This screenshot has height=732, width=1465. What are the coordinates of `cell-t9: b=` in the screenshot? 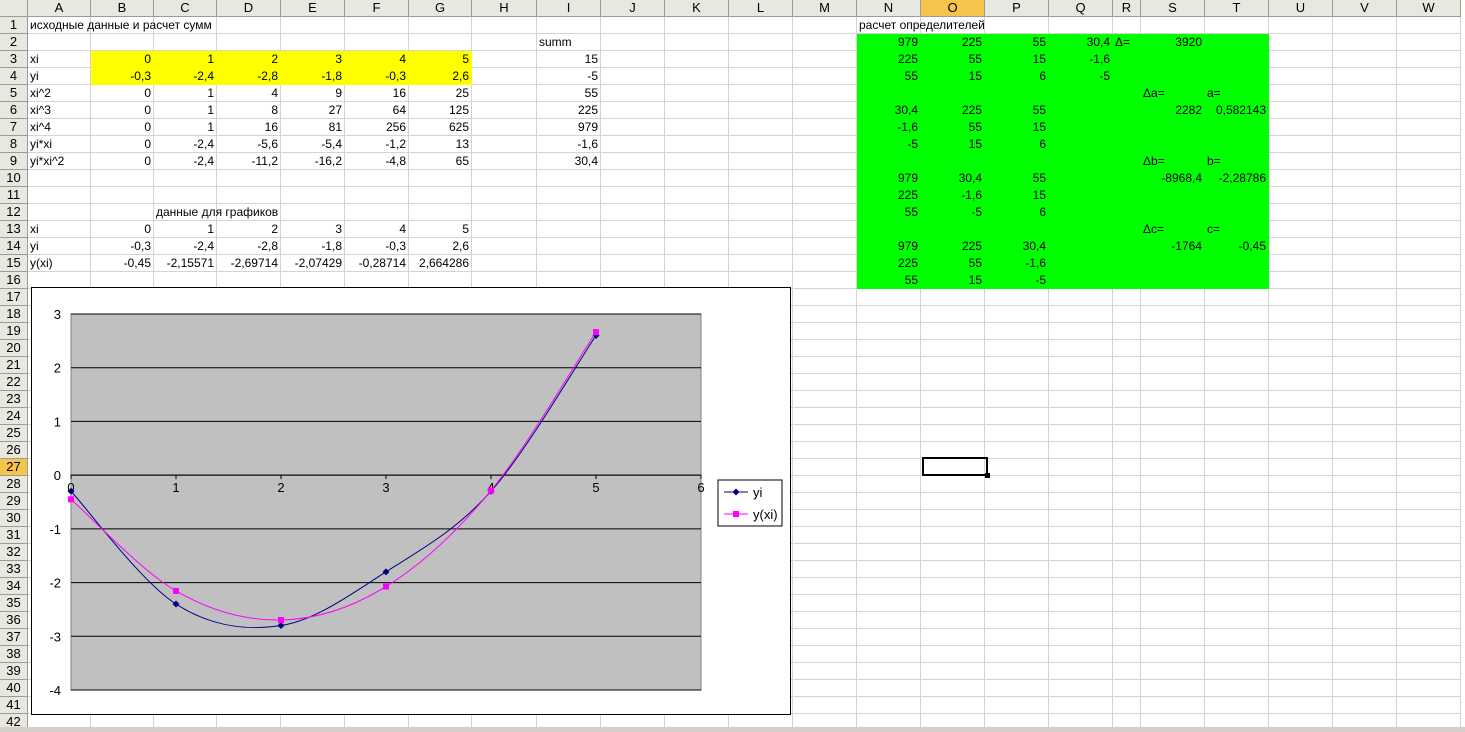 It's located at (1214, 161).